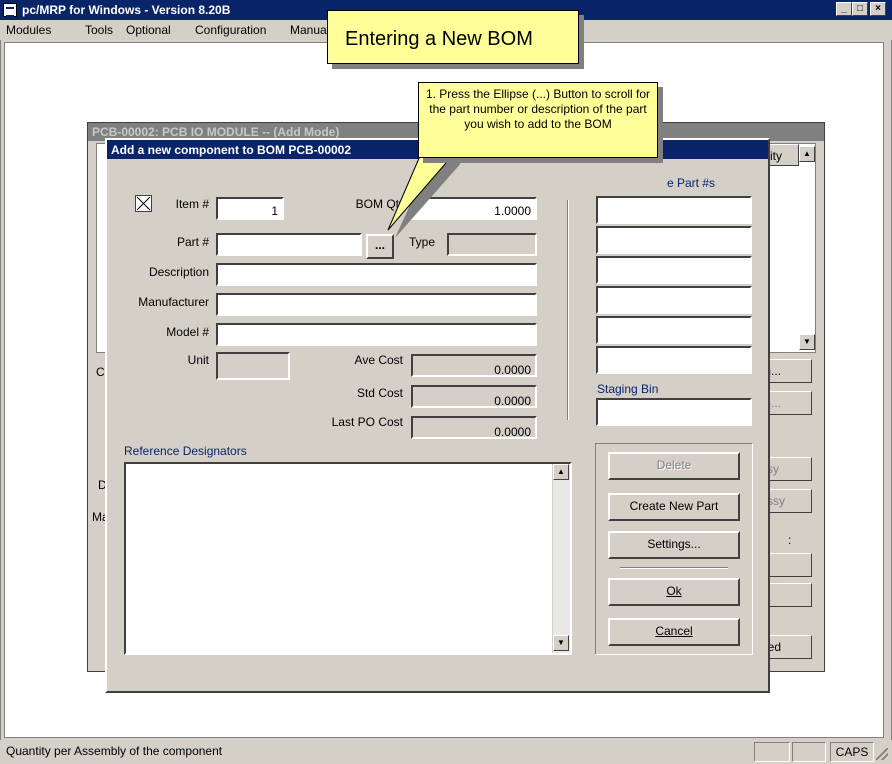 The width and height of the screenshot is (892, 764). Describe the element at coordinates (674, 568) in the screenshot. I see `buttons-separator` at that location.